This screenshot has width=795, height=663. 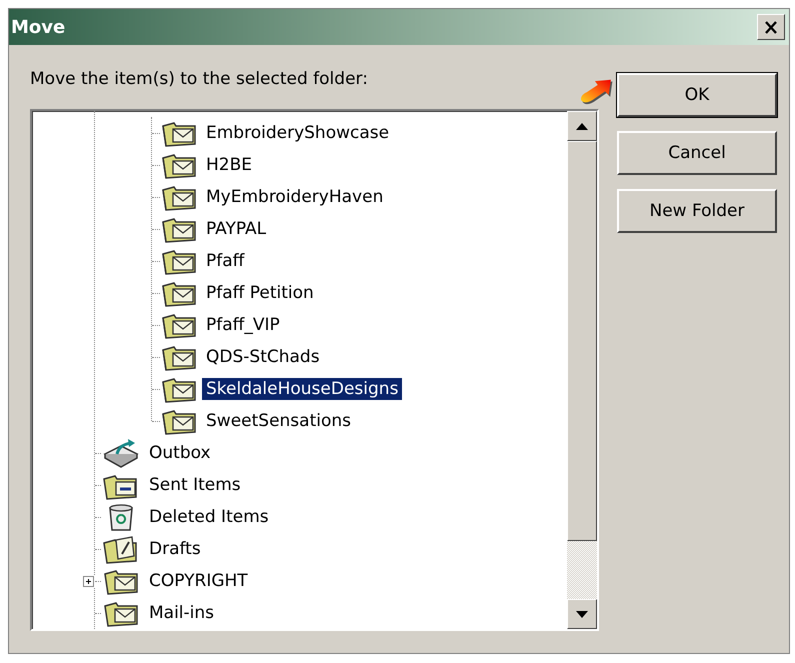 What do you see at coordinates (582, 341) in the screenshot?
I see `scroll-thumb` at bounding box center [582, 341].